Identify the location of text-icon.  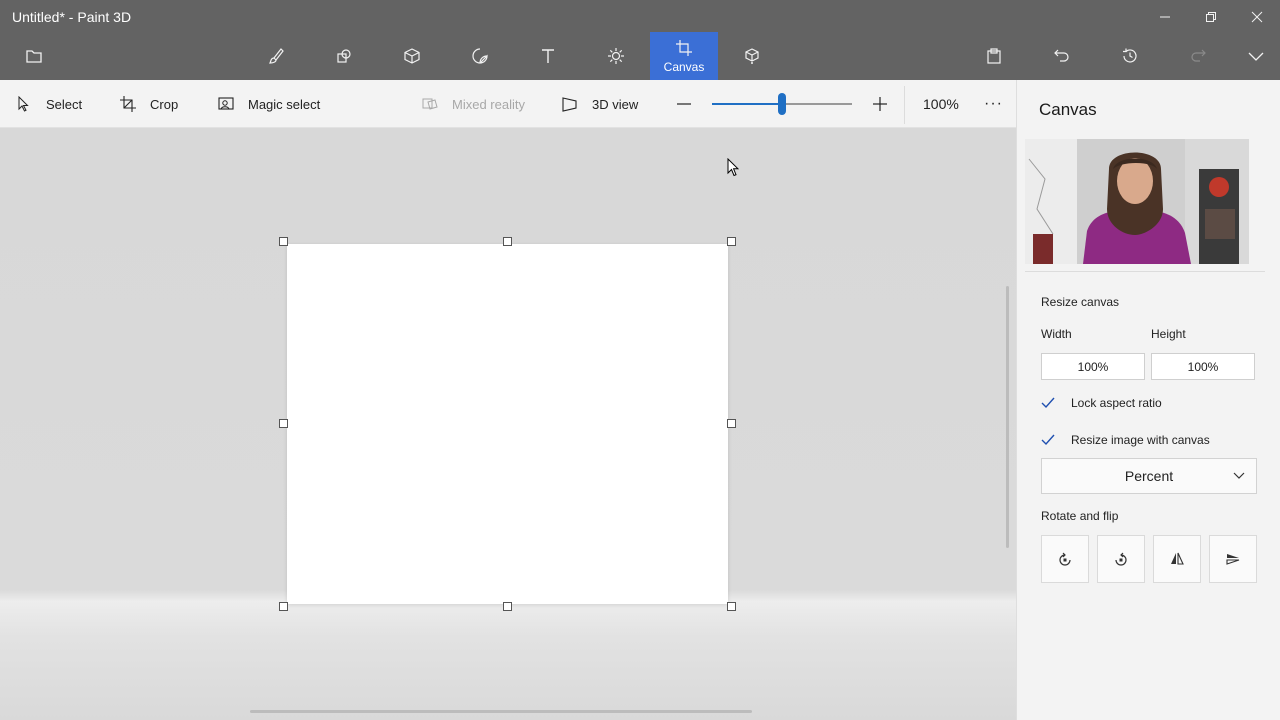
(548, 56).